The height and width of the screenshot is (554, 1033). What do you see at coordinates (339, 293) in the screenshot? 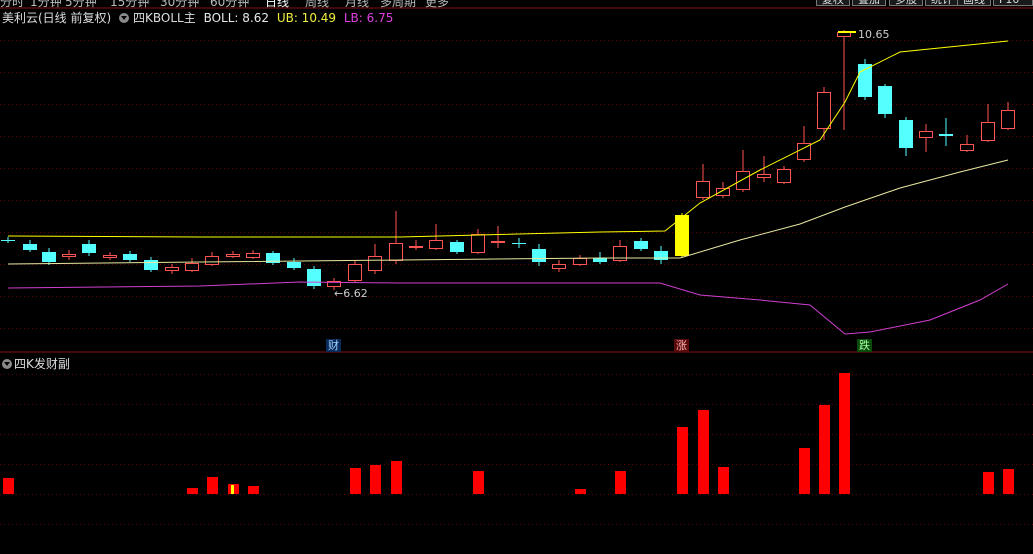
I see `left-arrow-icon: ←` at bounding box center [339, 293].